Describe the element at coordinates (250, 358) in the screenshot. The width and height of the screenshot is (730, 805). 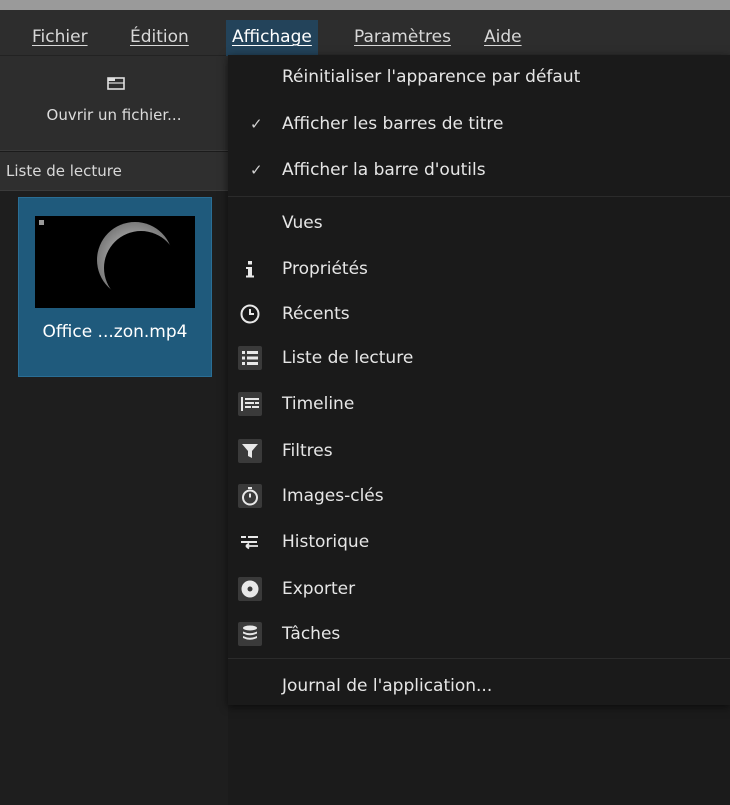
I see `list-icon` at that location.